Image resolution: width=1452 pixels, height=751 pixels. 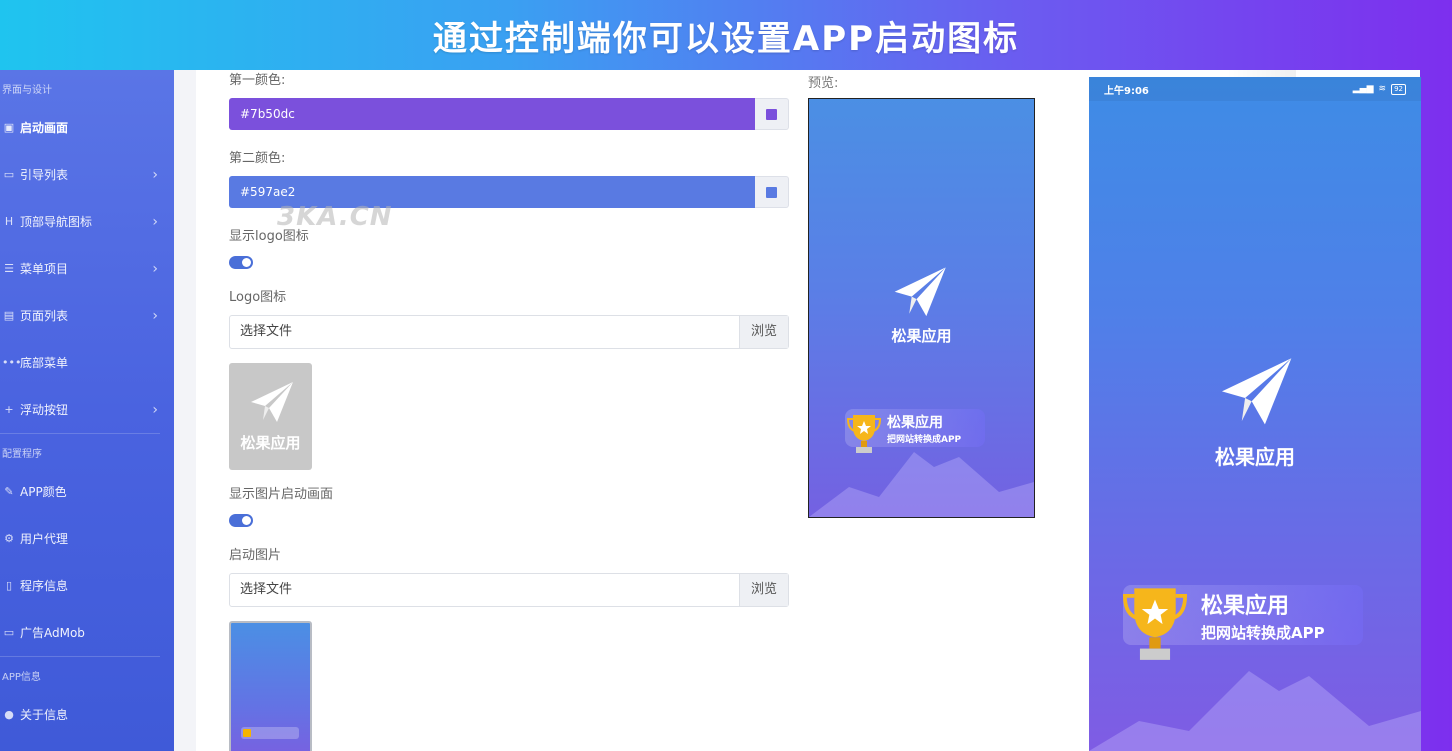 What do you see at coordinates (247, 733) in the screenshot?
I see `trophy-icon` at bounding box center [247, 733].